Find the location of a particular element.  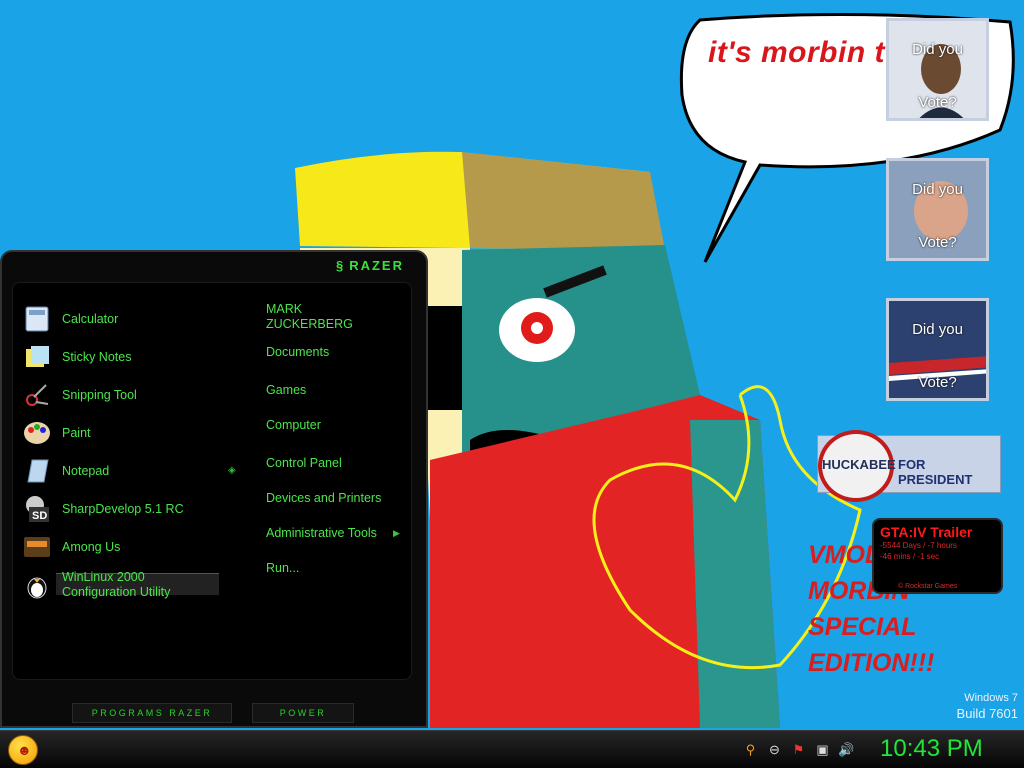

status-icon: ⊖ is located at coordinates (774, 749).